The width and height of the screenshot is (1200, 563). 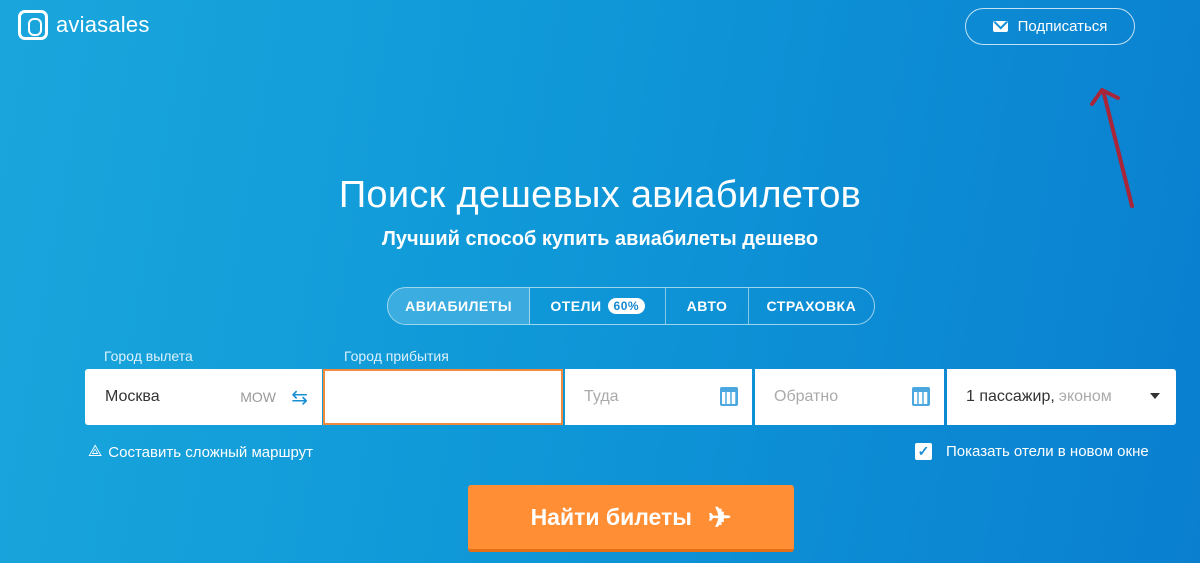 I want to click on product-tabs: АВИАБИЛЕТЫ ОТЕЛИ 60% АВТО СТРАХОВКА, so click(x=631, y=306).